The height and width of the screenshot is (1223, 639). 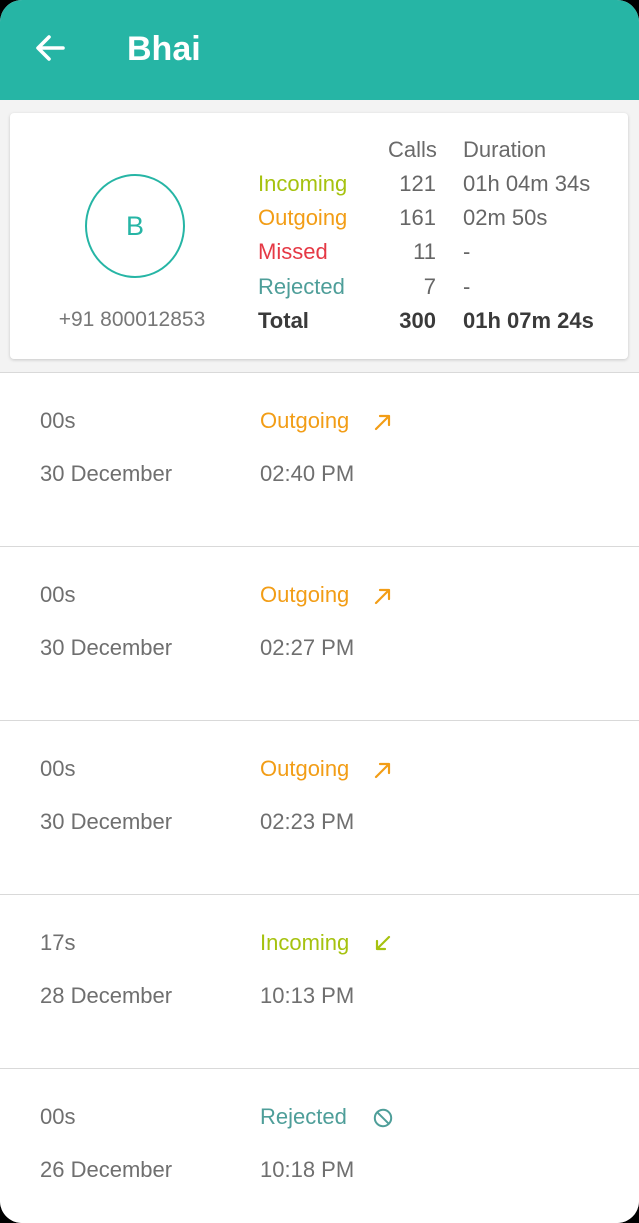 What do you see at coordinates (164, 49) in the screenshot?
I see `page-title: Bhai` at bounding box center [164, 49].